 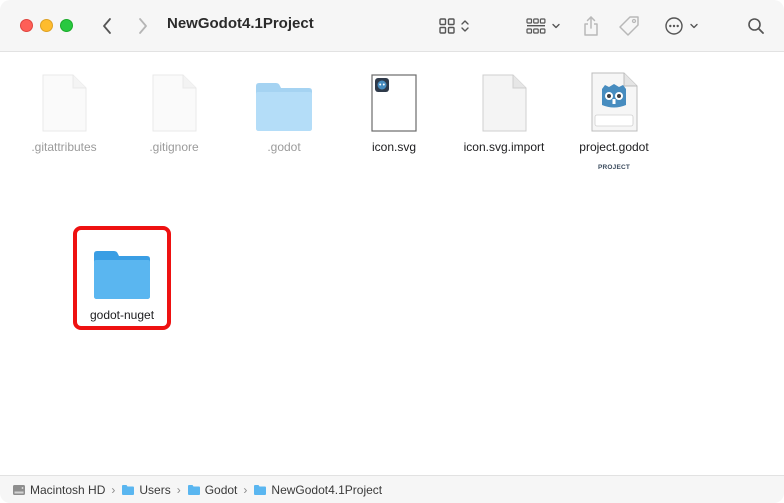 I want to click on path-item-macintosh-hd: Macintosh HD, so click(x=58, y=490).